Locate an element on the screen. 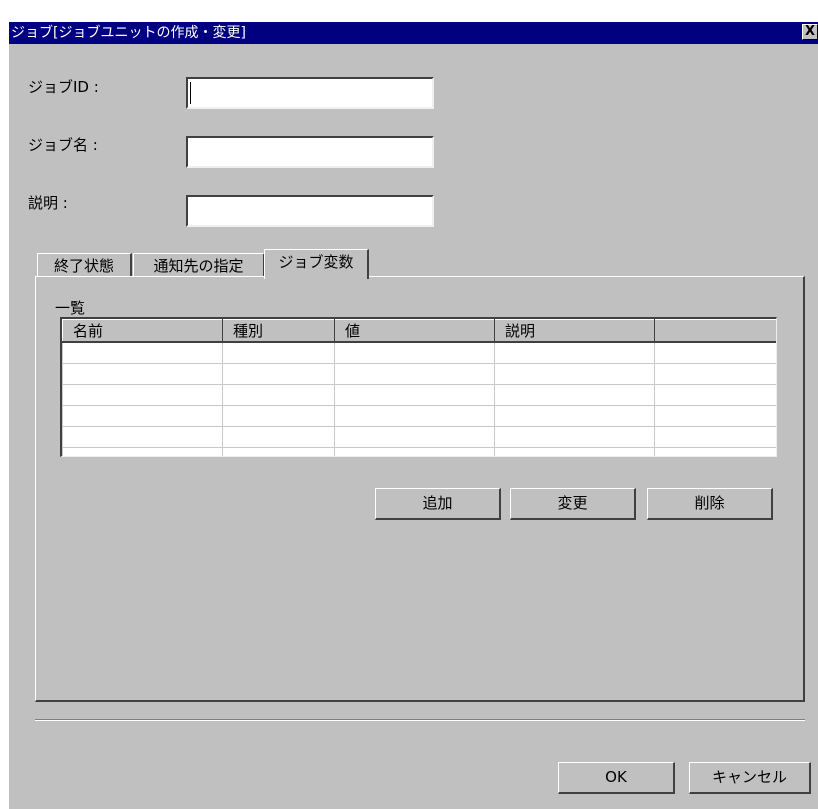 This screenshot has height=809, width=818. window-title: ジョブ[ジョブユニットの作成・変更] is located at coordinates (128, 33).